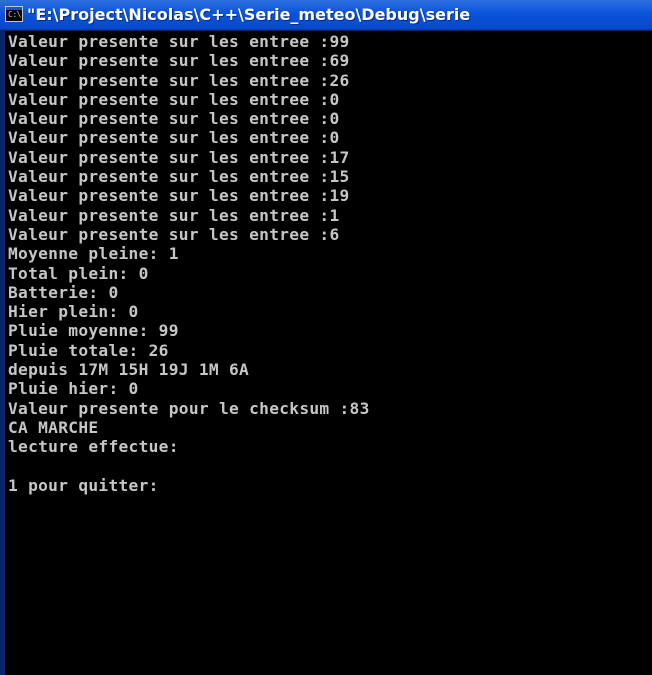 Image resolution: width=652 pixels, height=675 pixels. I want to click on console-line: Pluie hier: 0, so click(73, 389).